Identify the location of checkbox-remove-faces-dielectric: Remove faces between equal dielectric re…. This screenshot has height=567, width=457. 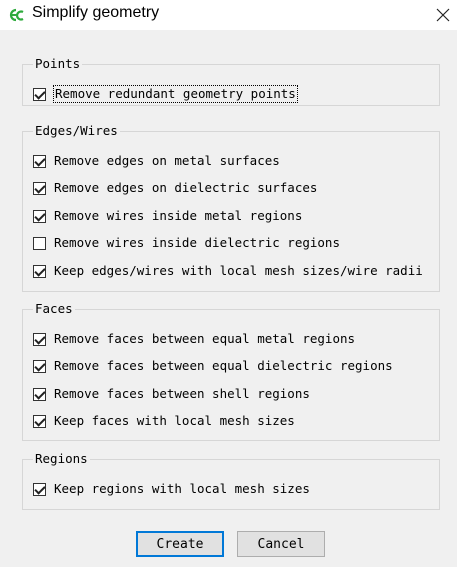
(213, 366).